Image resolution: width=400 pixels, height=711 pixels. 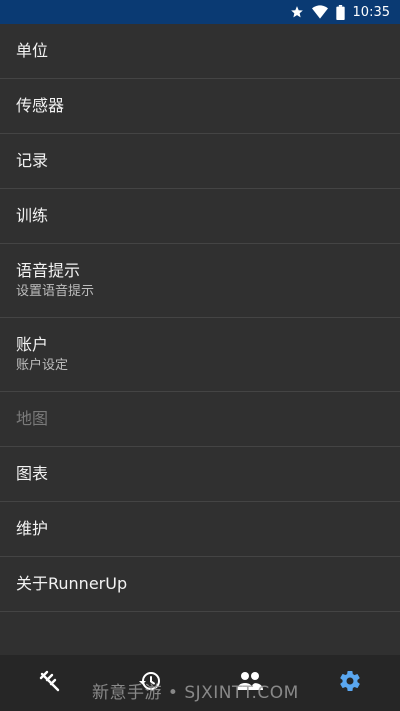 I want to click on wifi-icon, so click(x=319, y=12).